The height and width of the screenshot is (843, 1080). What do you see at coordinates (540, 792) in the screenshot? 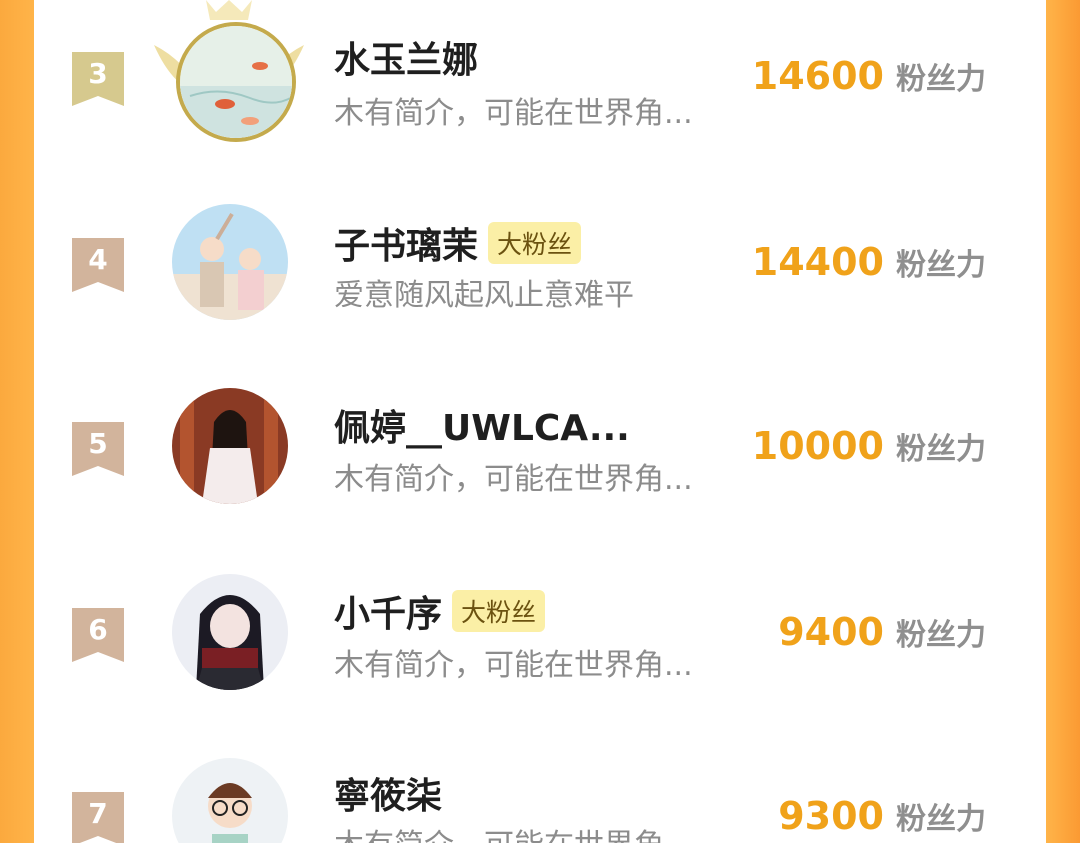
I see `list-item: 7 寧筱柒 木有简介，可能在世界角... 9300 粉丝力` at bounding box center [540, 792].